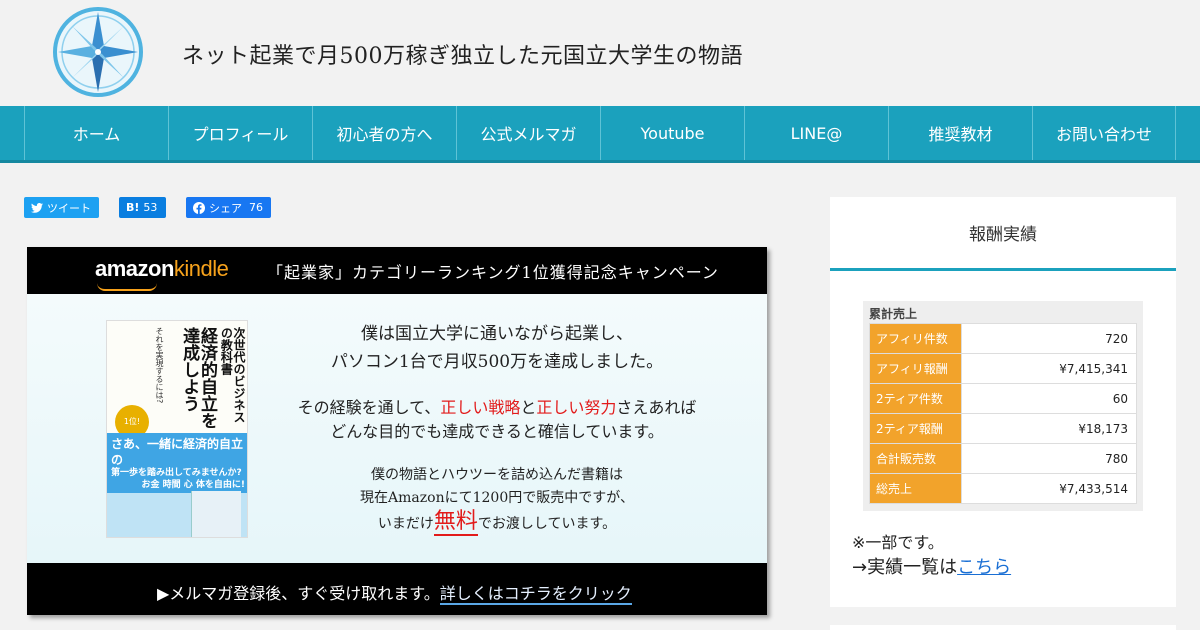 The width and height of the screenshot is (1200, 630). What do you see at coordinates (893, 314) in the screenshot?
I see `stats-label: 累計売上` at bounding box center [893, 314].